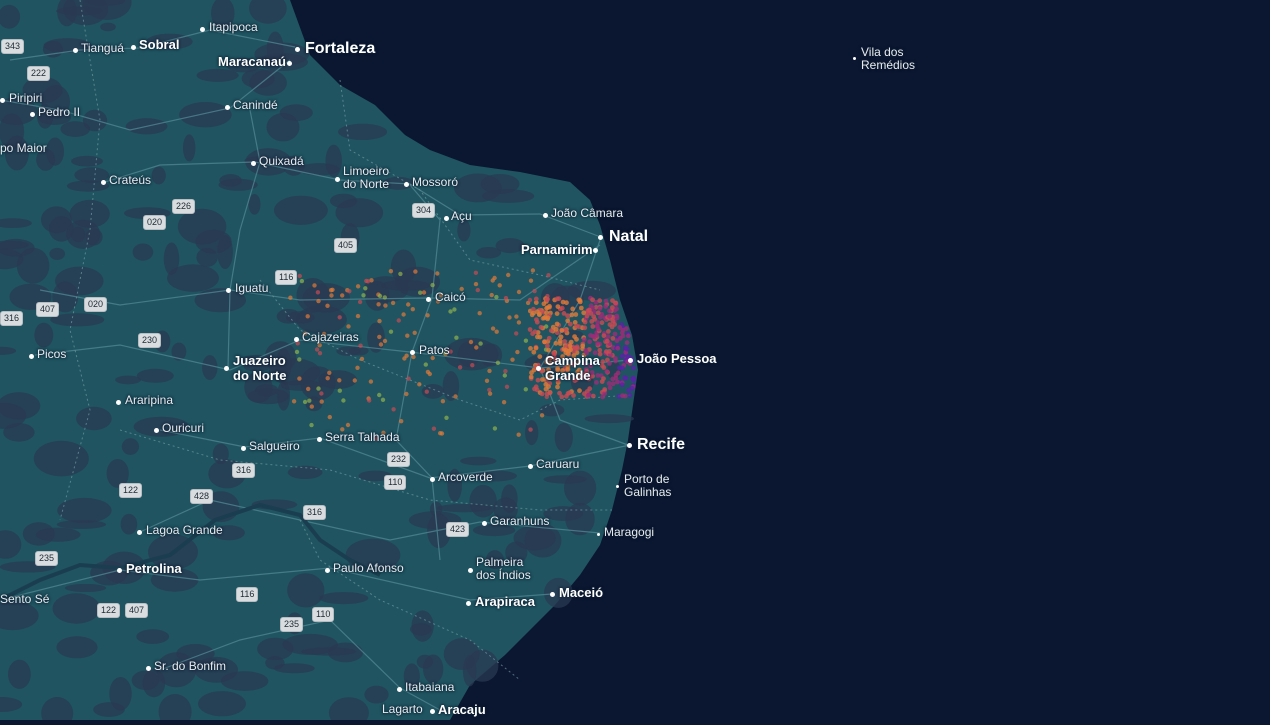 The height and width of the screenshot is (725, 1270). Describe the element at coordinates (183, 428) in the screenshot. I see `city-label: Ouricuri` at that location.